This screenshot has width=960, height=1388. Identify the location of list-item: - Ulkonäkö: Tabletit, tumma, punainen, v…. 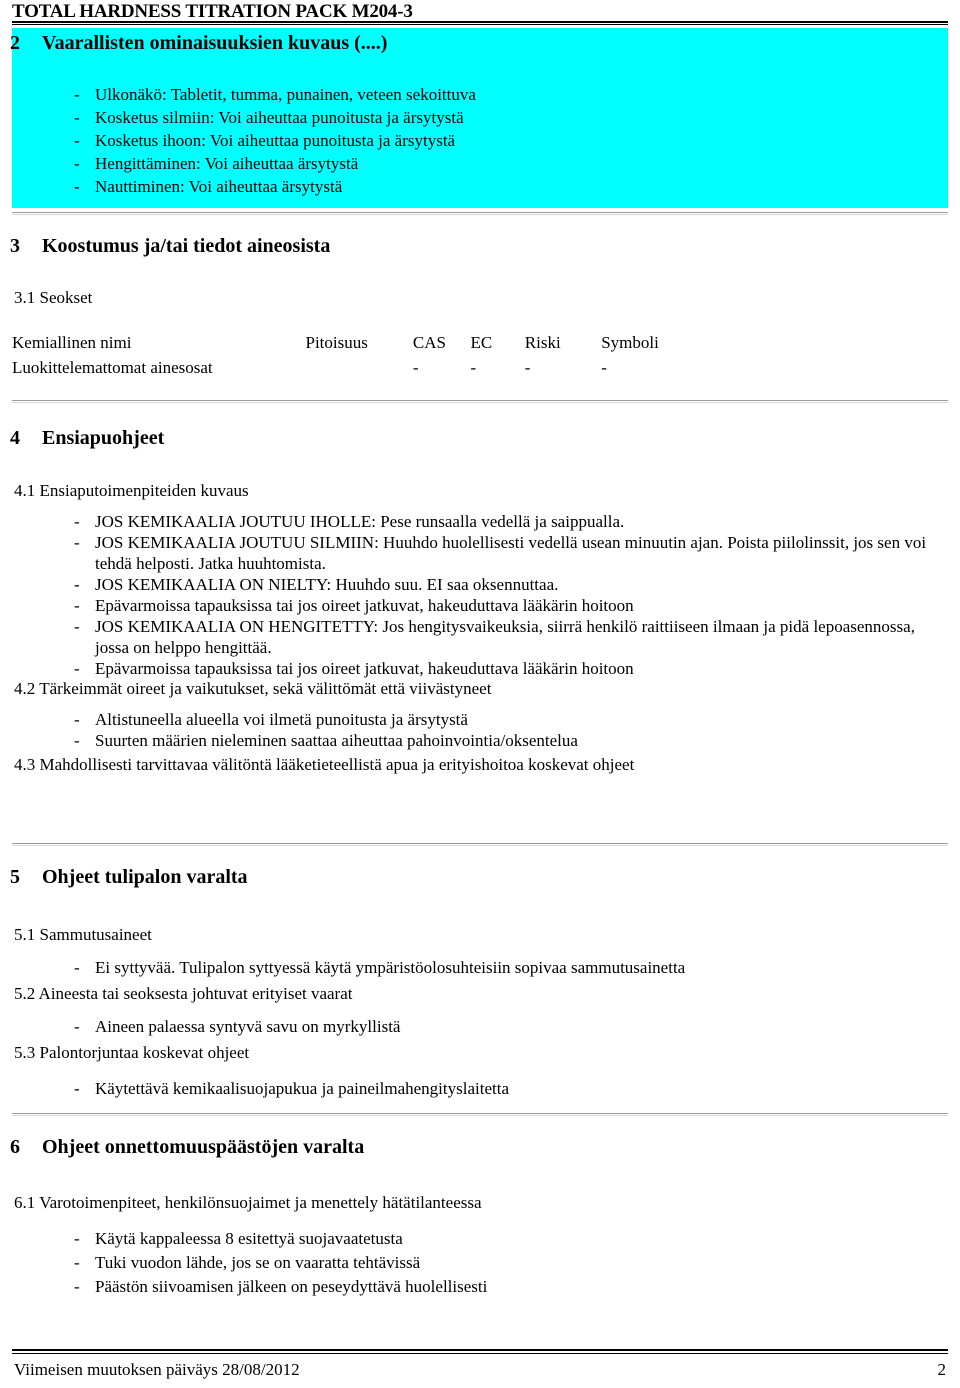
(504, 94).